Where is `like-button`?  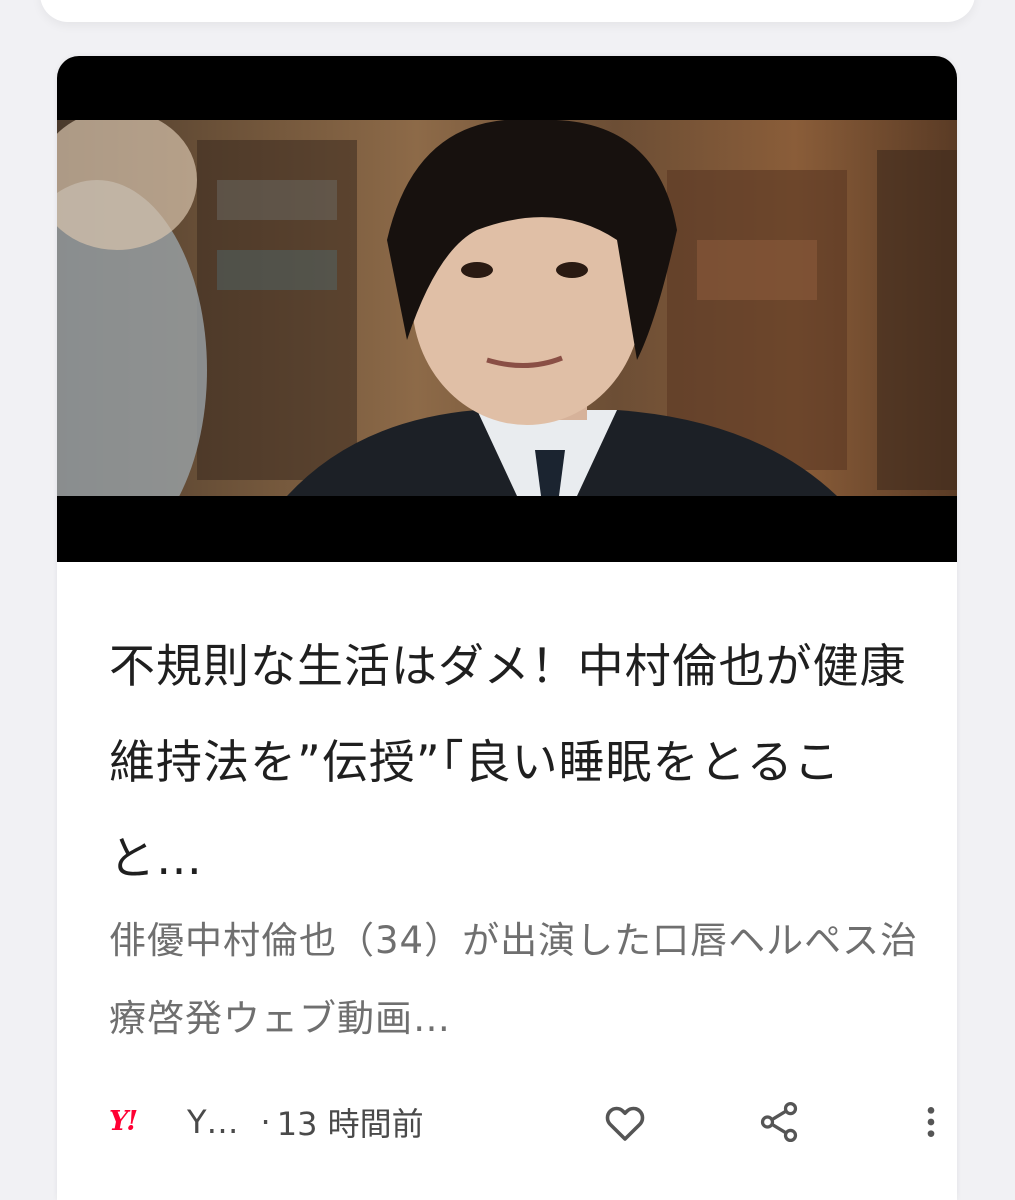 like-button is located at coordinates (625, 1122).